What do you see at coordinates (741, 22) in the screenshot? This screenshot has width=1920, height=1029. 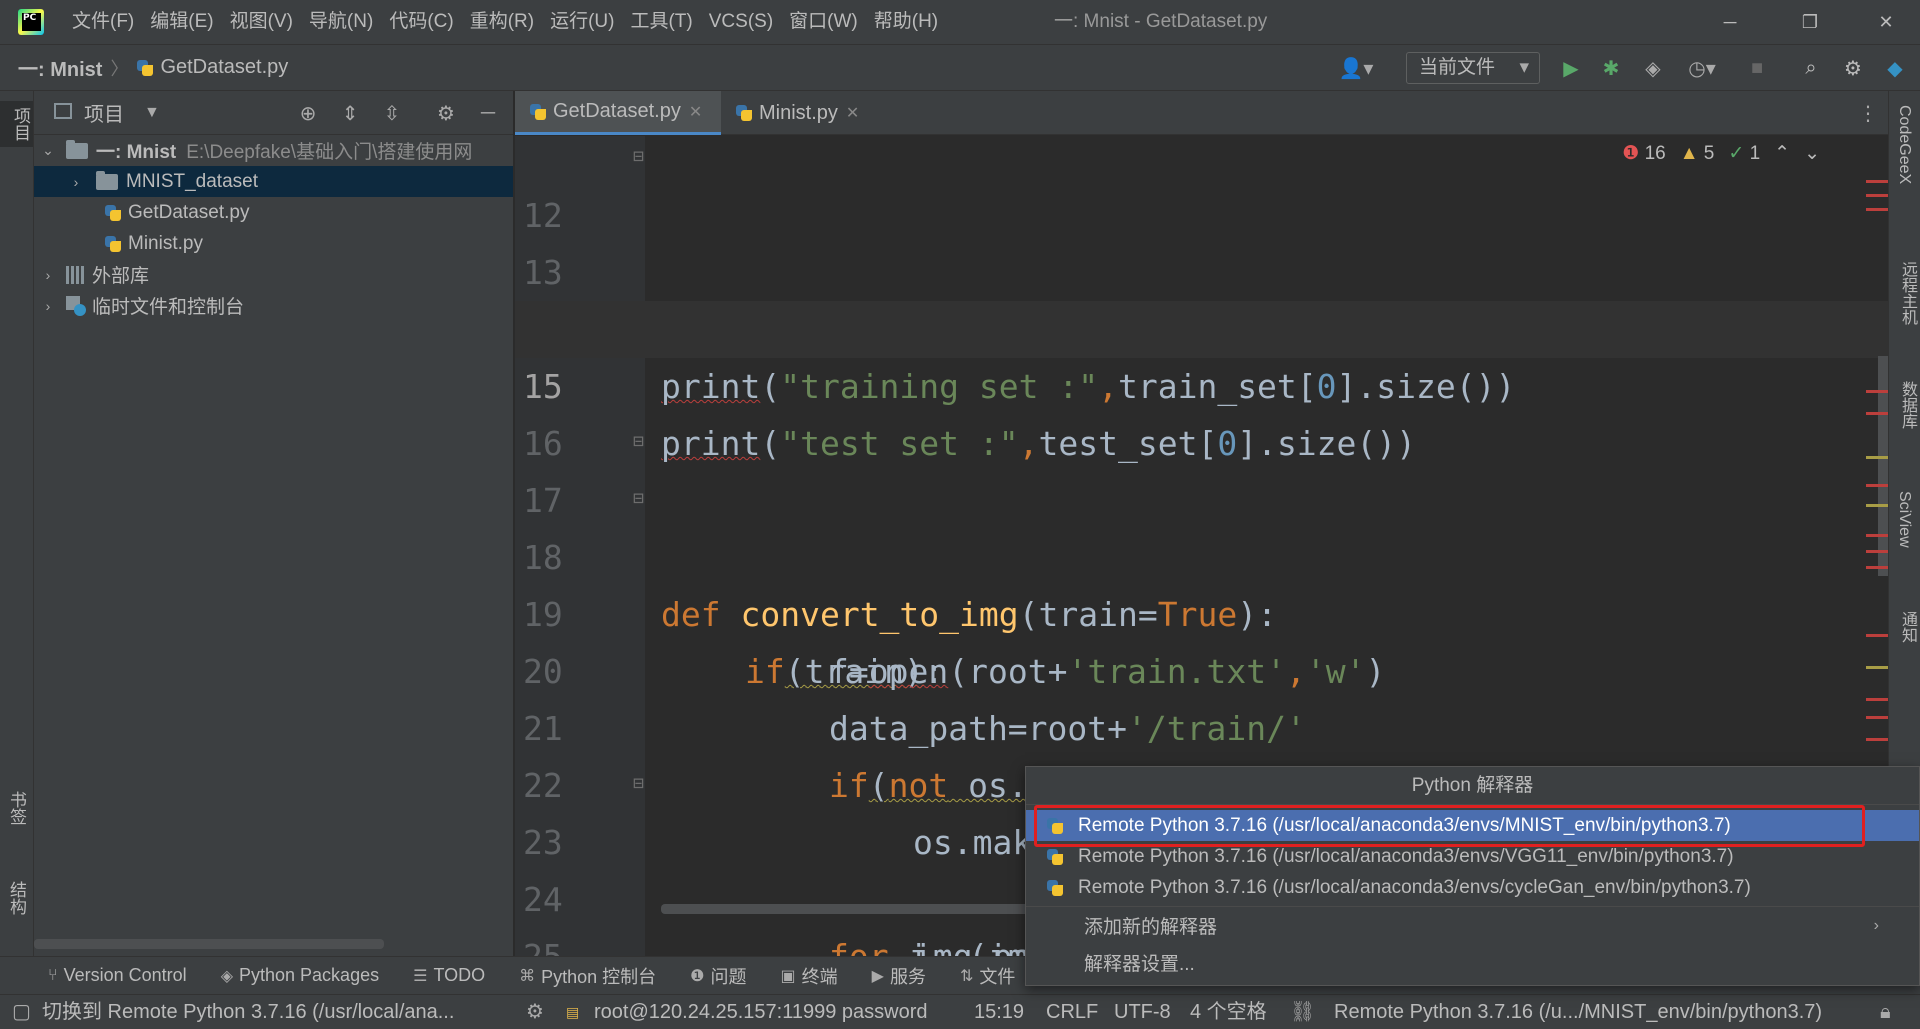 I see `menu-vcs: VCS(S)` at bounding box center [741, 22].